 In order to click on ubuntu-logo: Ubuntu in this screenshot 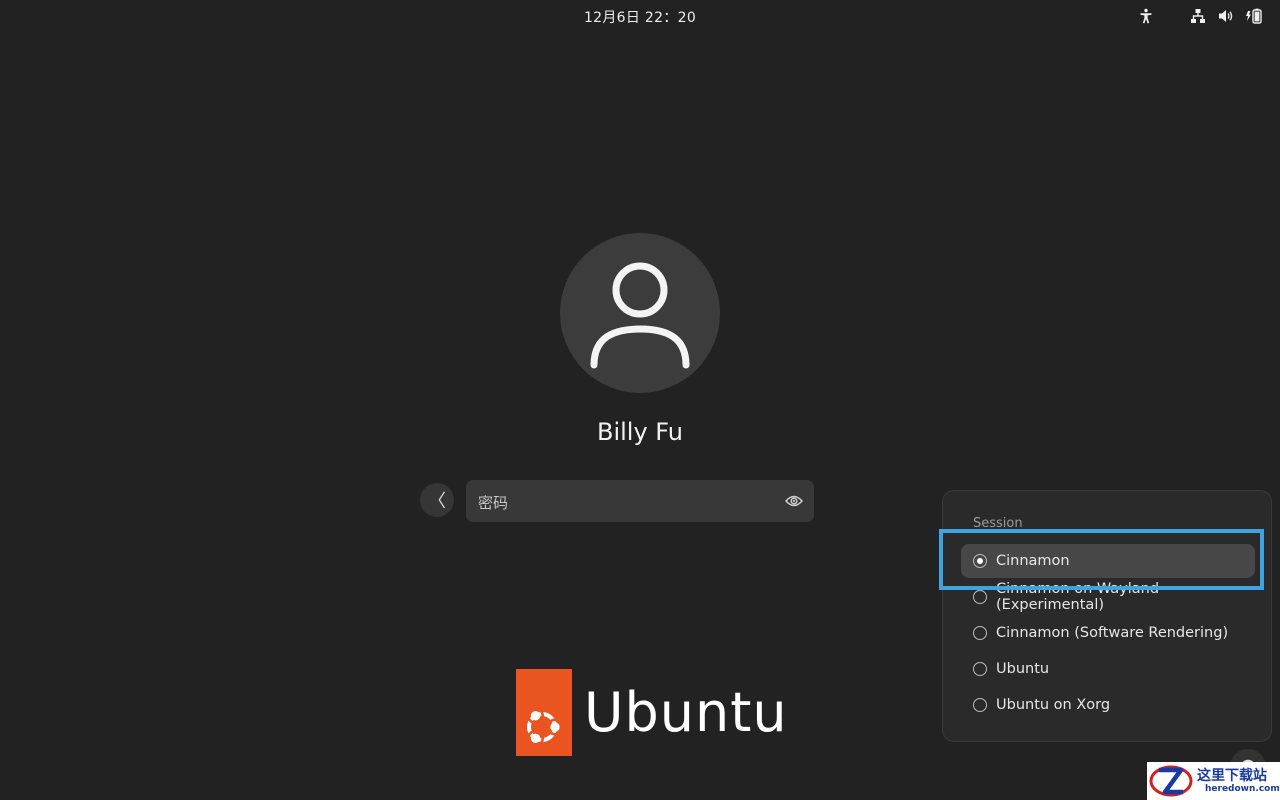, I will do `click(652, 712)`.